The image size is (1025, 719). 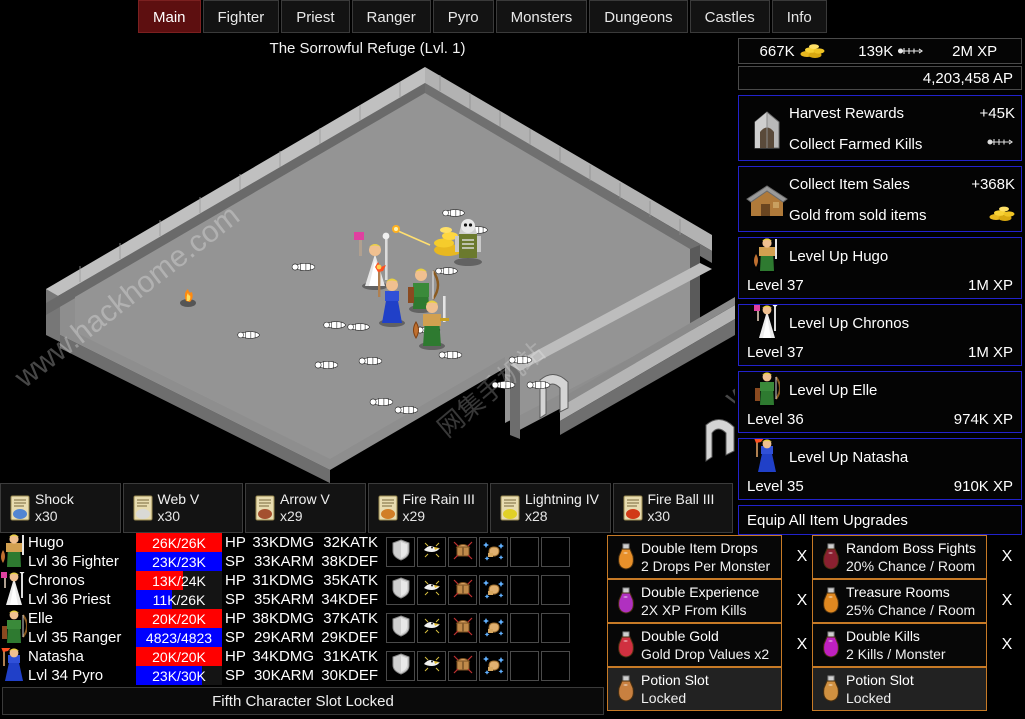 I want to click on hp-value: 13K/24K, so click(x=179, y=580).